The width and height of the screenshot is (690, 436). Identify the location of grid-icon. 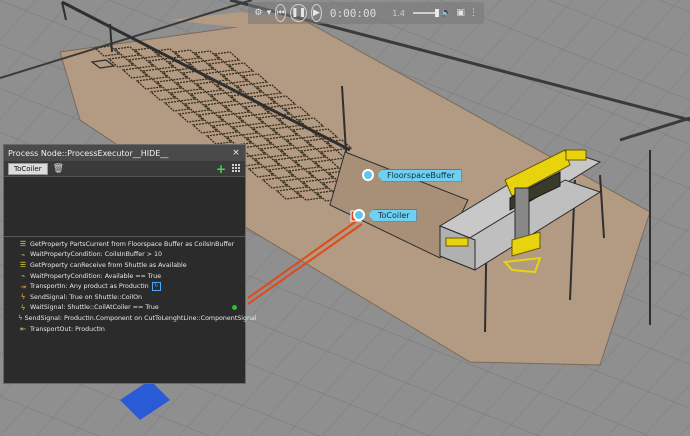
(236, 168).